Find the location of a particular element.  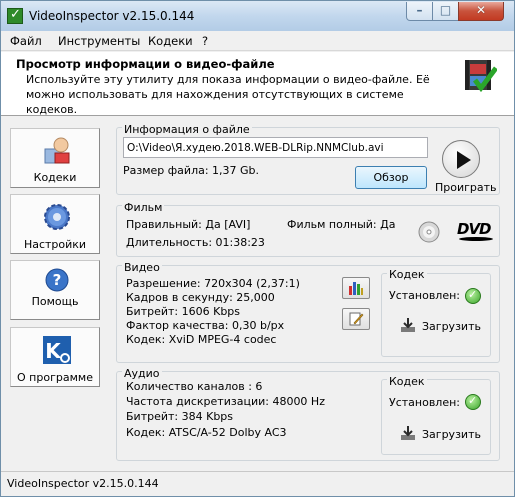

film-group is located at coordinates (308, 231).